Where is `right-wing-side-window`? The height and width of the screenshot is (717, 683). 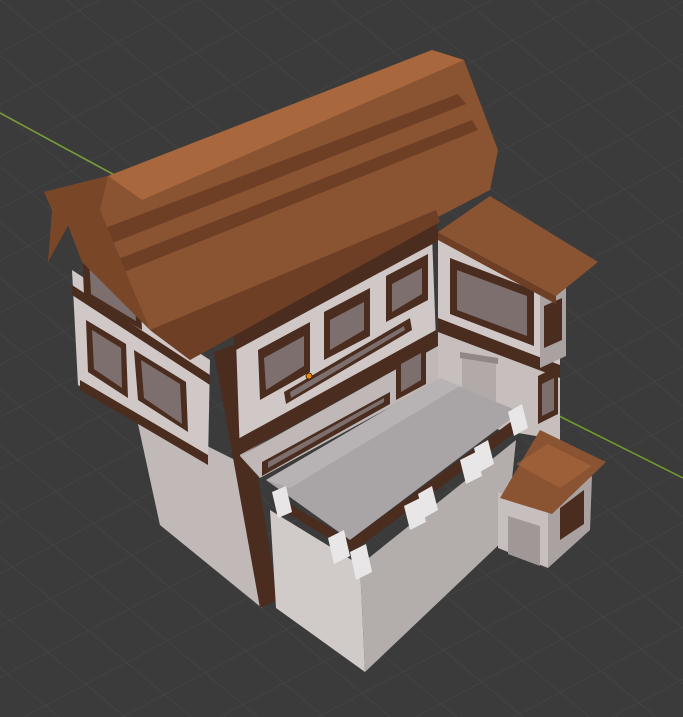 right-wing-side-window is located at coordinates (553, 323).